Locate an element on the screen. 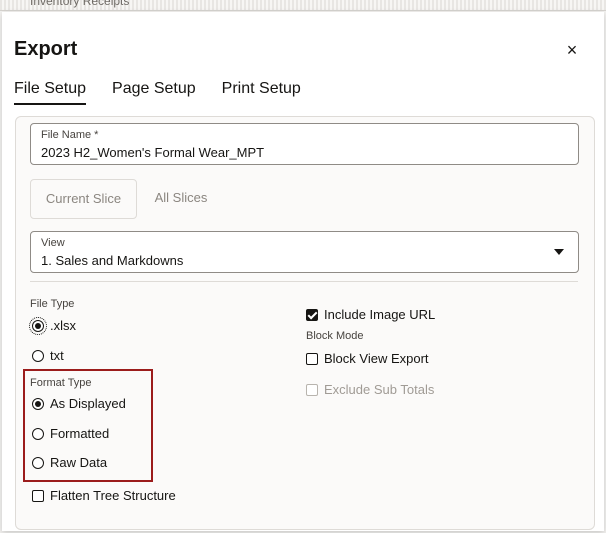  view-select: View 1. Sales and Markdowns is located at coordinates (304, 252).